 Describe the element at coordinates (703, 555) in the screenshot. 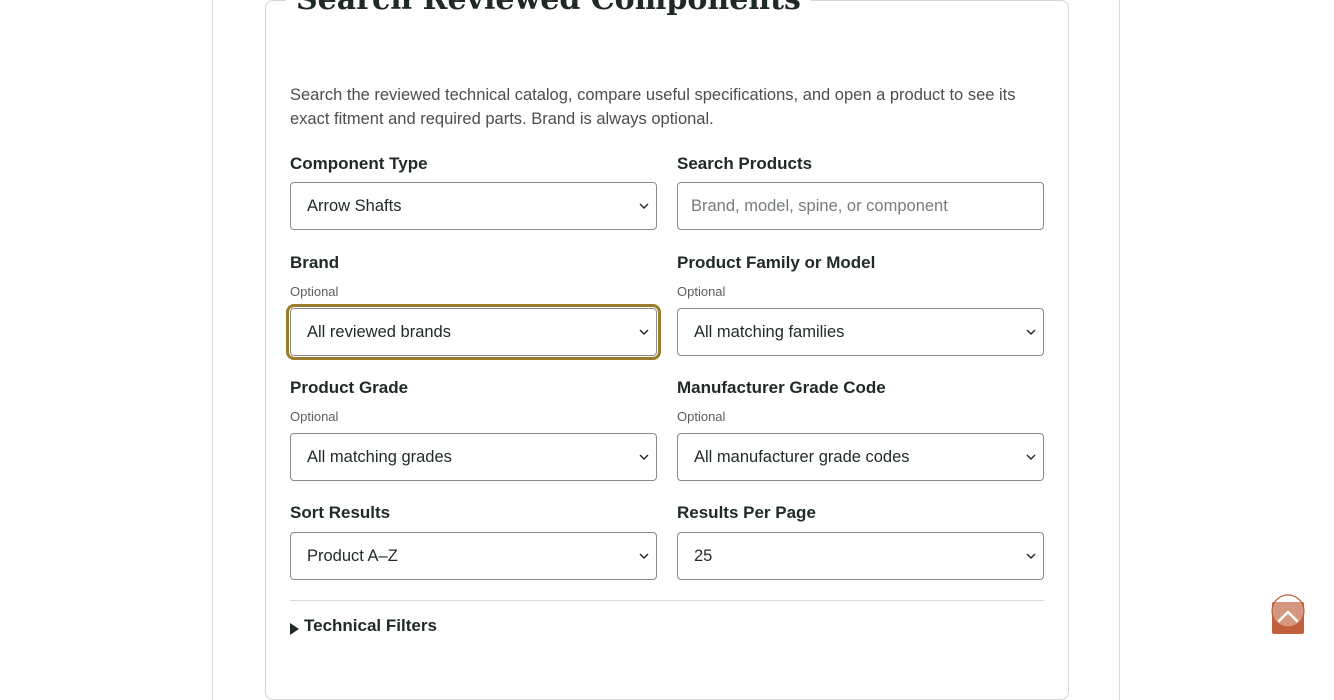

I see `per-page-value: 25` at that location.